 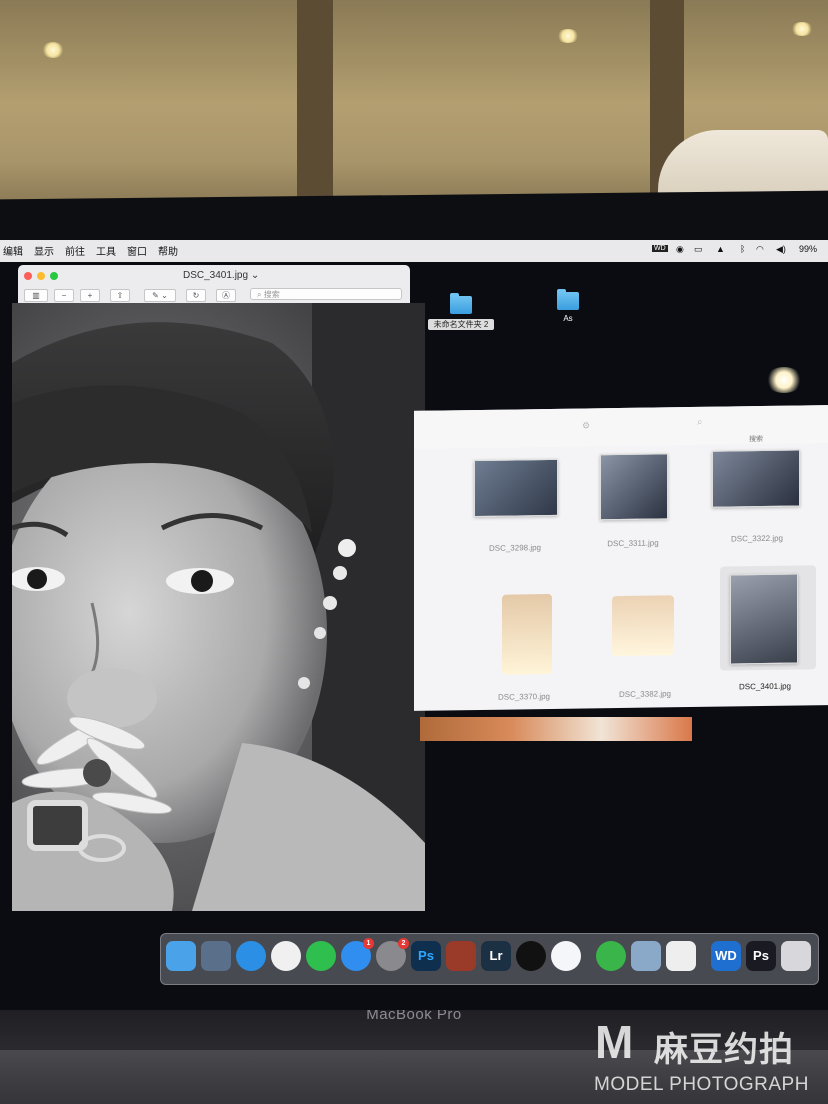 I want to click on preview-search-input: ⌕ 搜索, so click(x=326, y=294).